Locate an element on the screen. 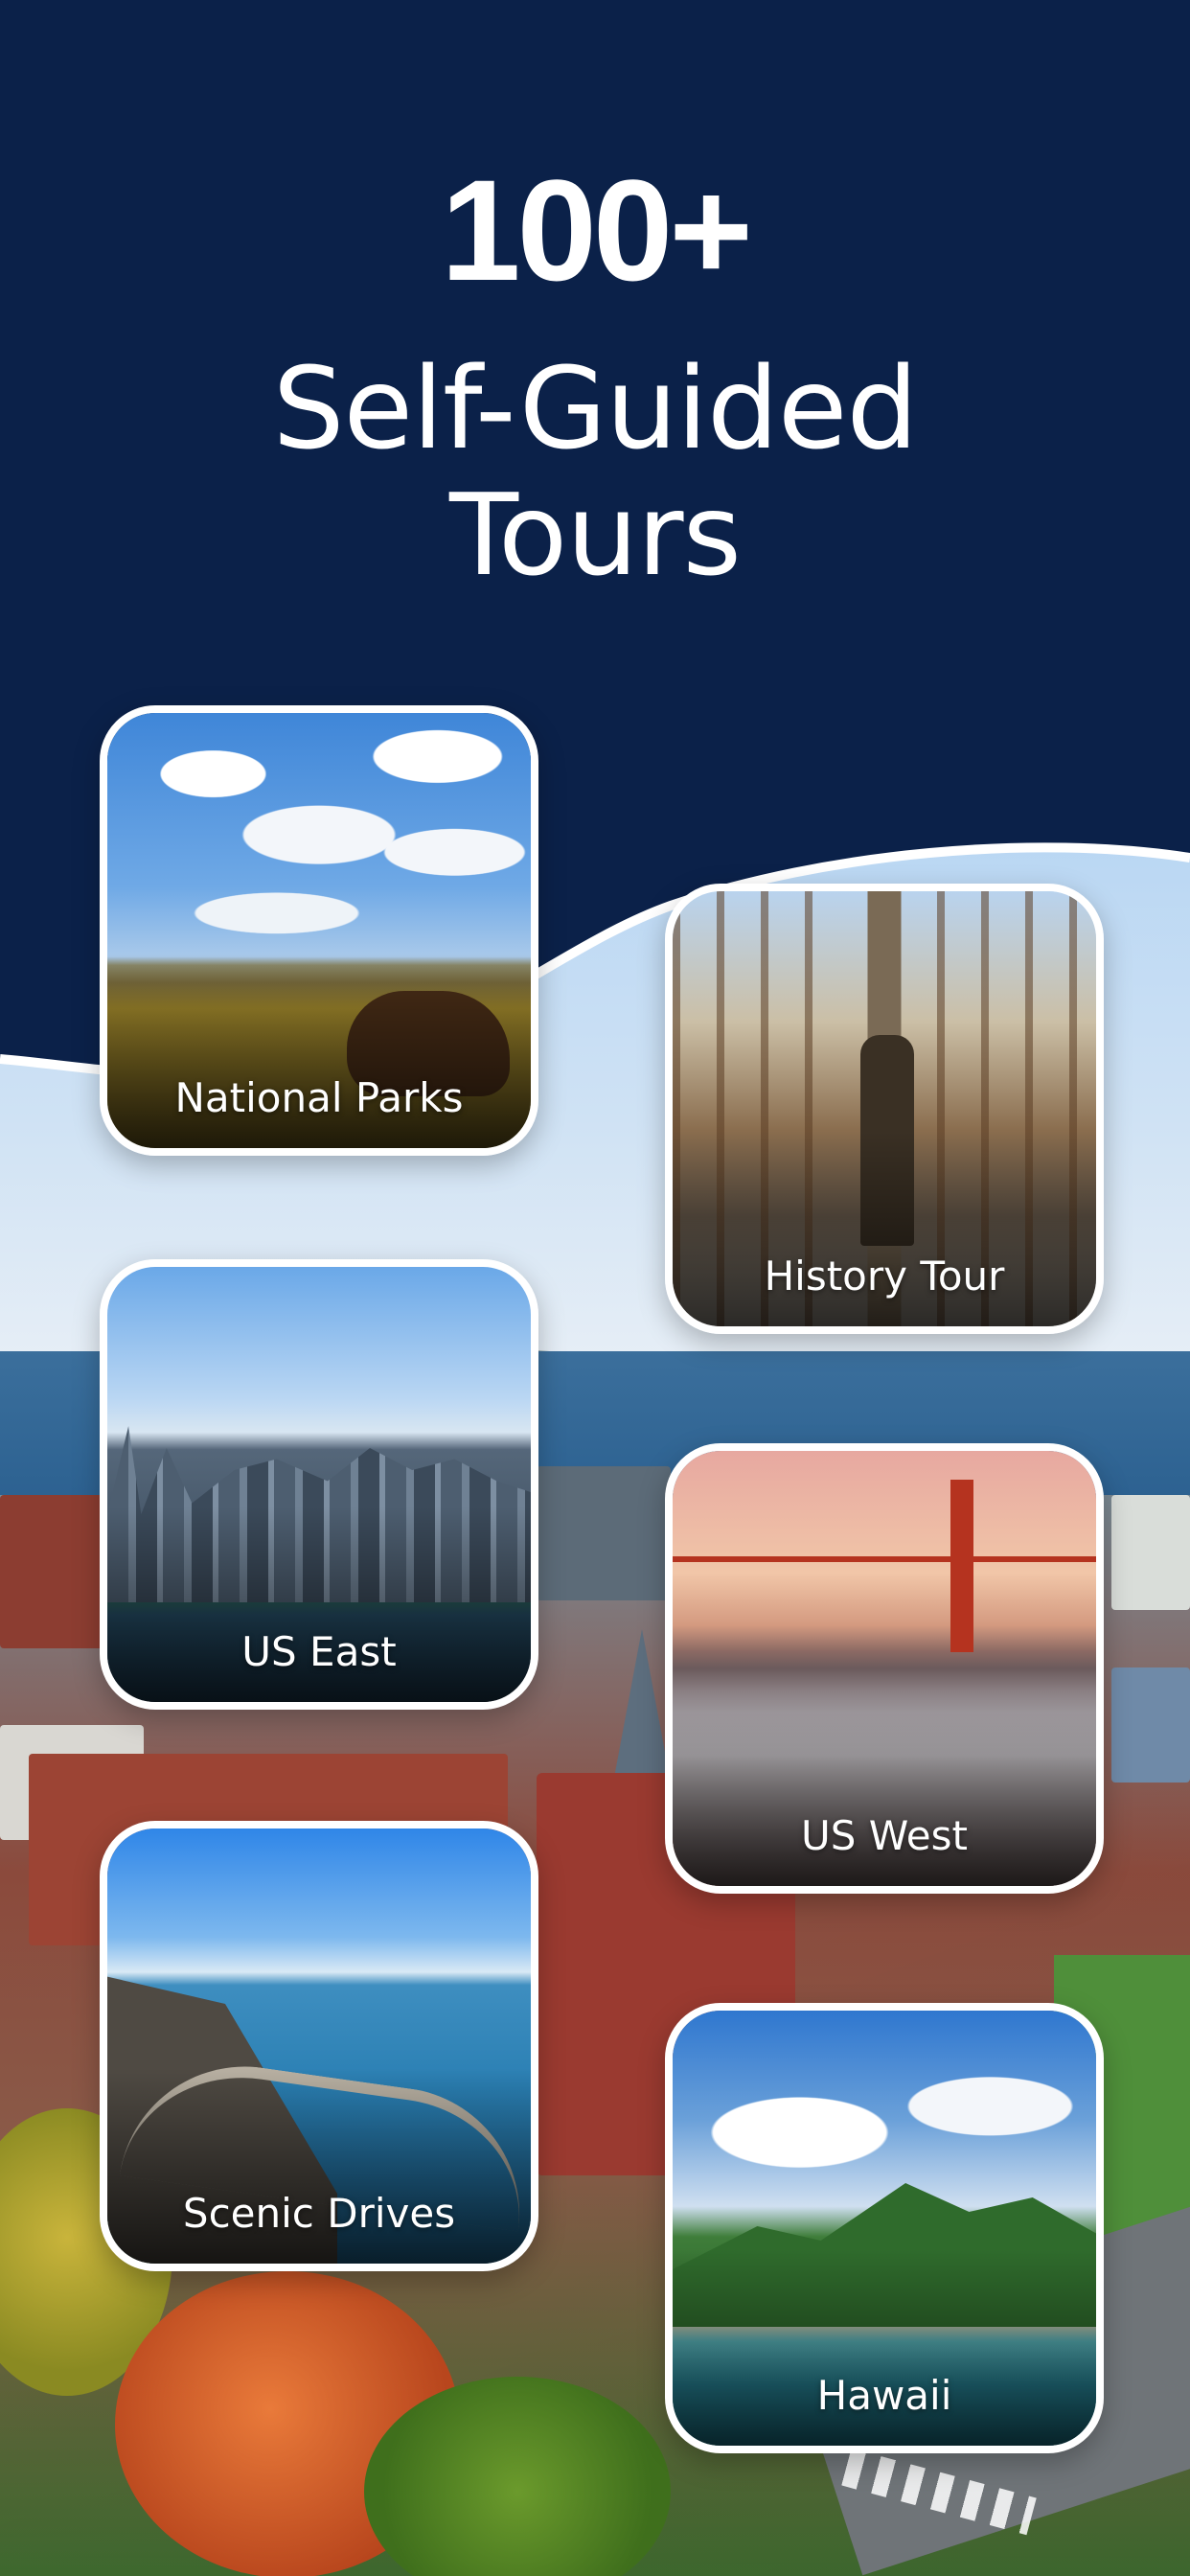 The height and width of the screenshot is (2576, 1190). headline-subtitle-line1: Self-Guided is located at coordinates (595, 408).